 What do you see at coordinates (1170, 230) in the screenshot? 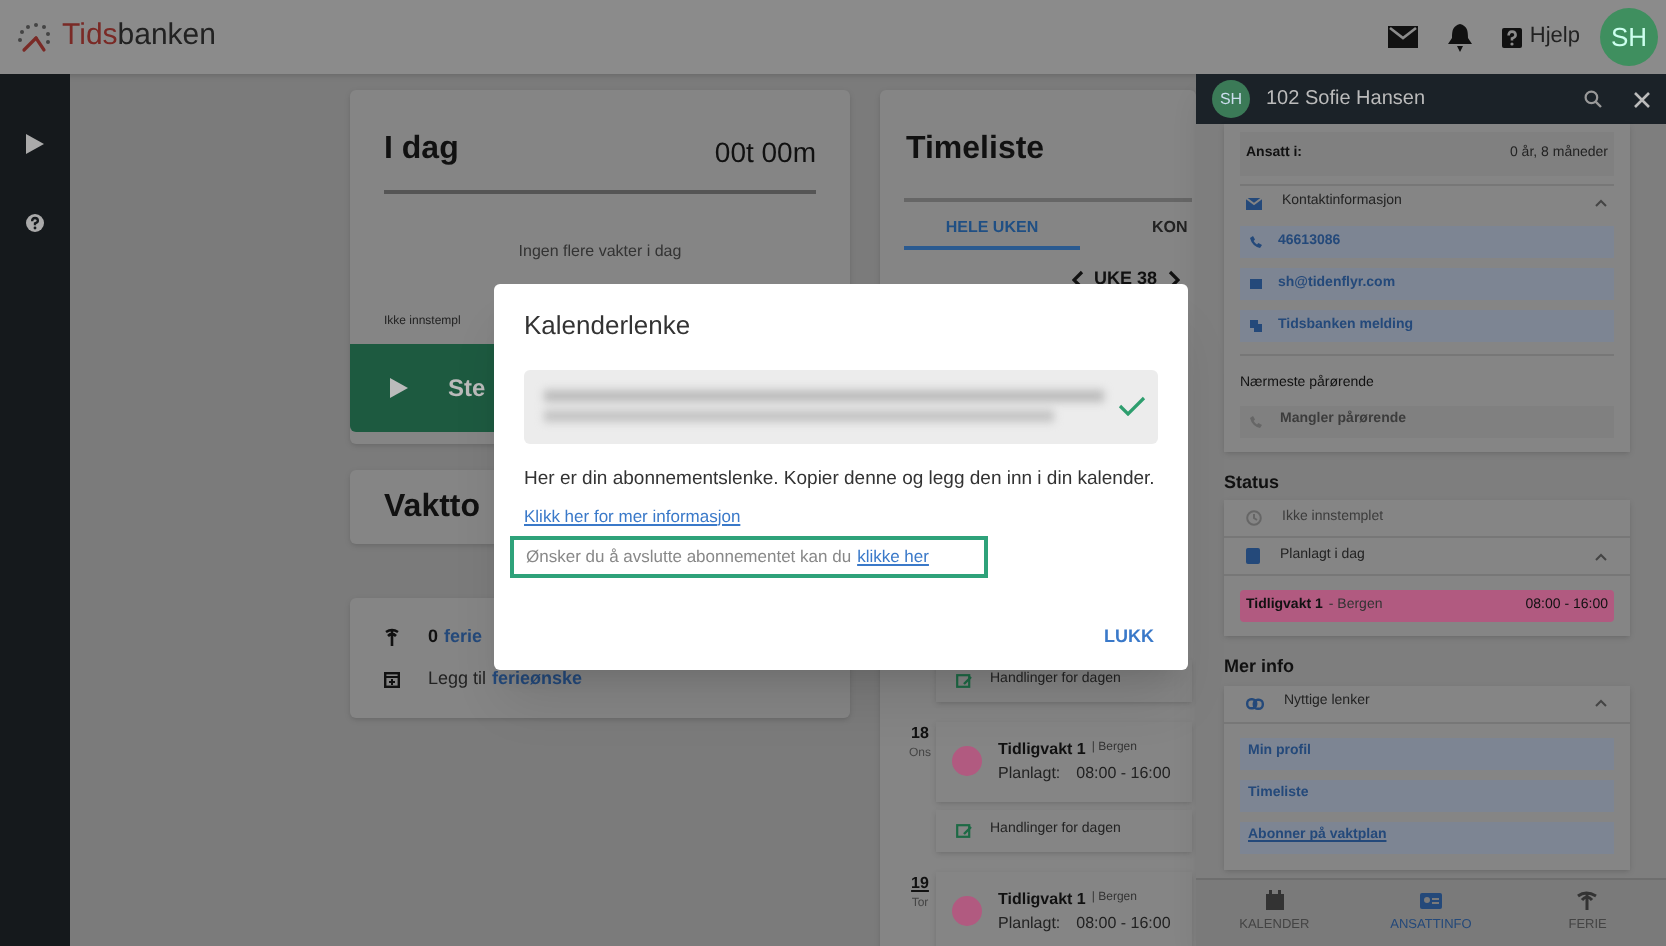
I see `tab: KON` at bounding box center [1170, 230].